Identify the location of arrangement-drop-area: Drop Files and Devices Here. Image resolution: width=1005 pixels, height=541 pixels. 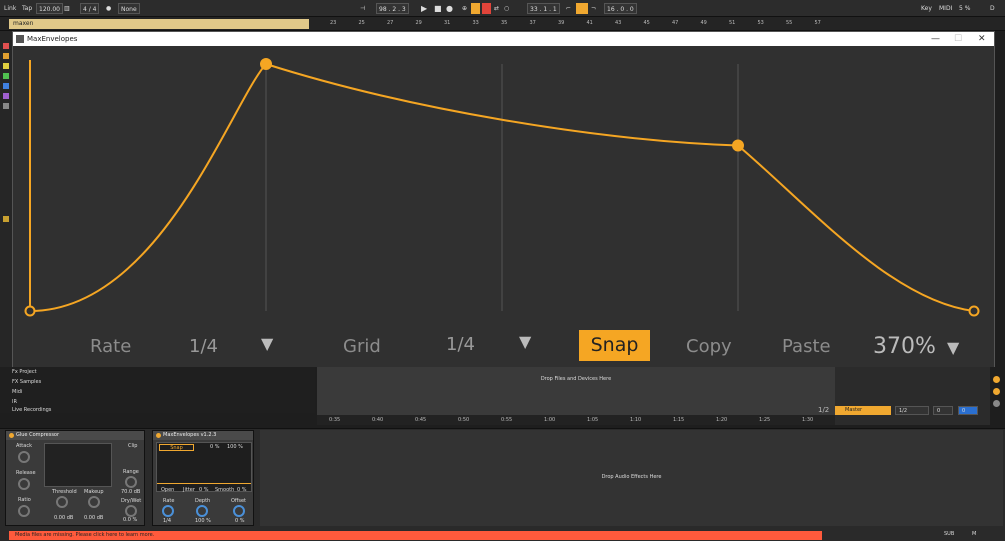
(576, 391).